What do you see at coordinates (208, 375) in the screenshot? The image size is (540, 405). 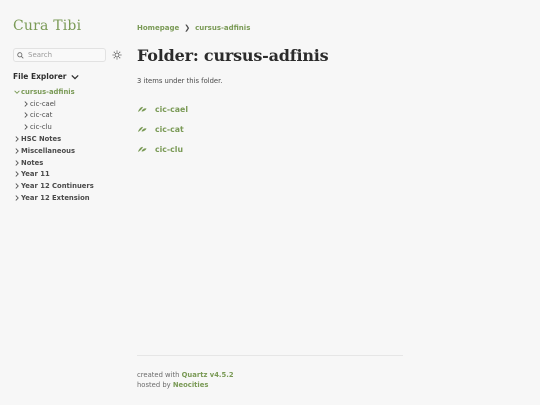 I see `quartz-link: Quartz v4.5.2` at bounding box center [208, 375].